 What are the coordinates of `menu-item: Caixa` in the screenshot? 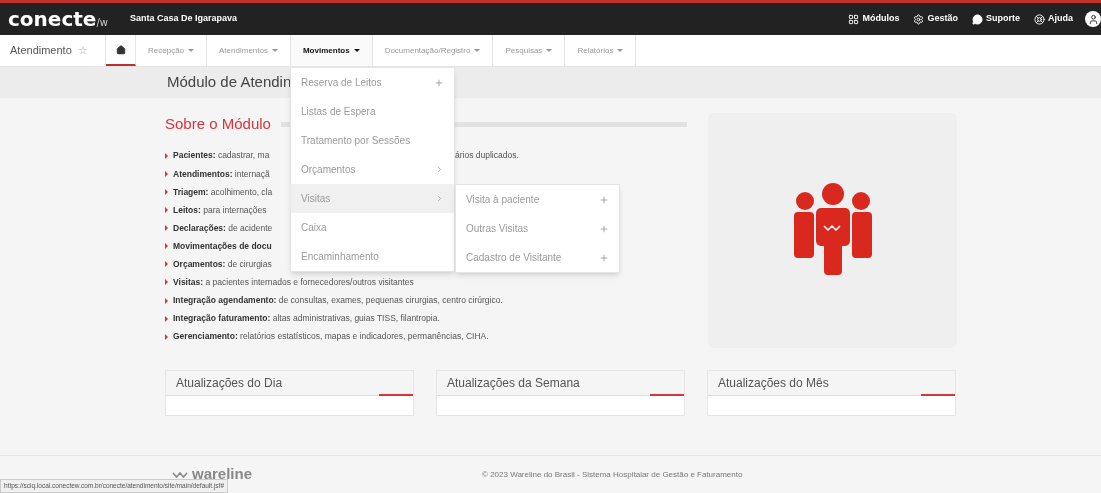 It's located at (372, 227).